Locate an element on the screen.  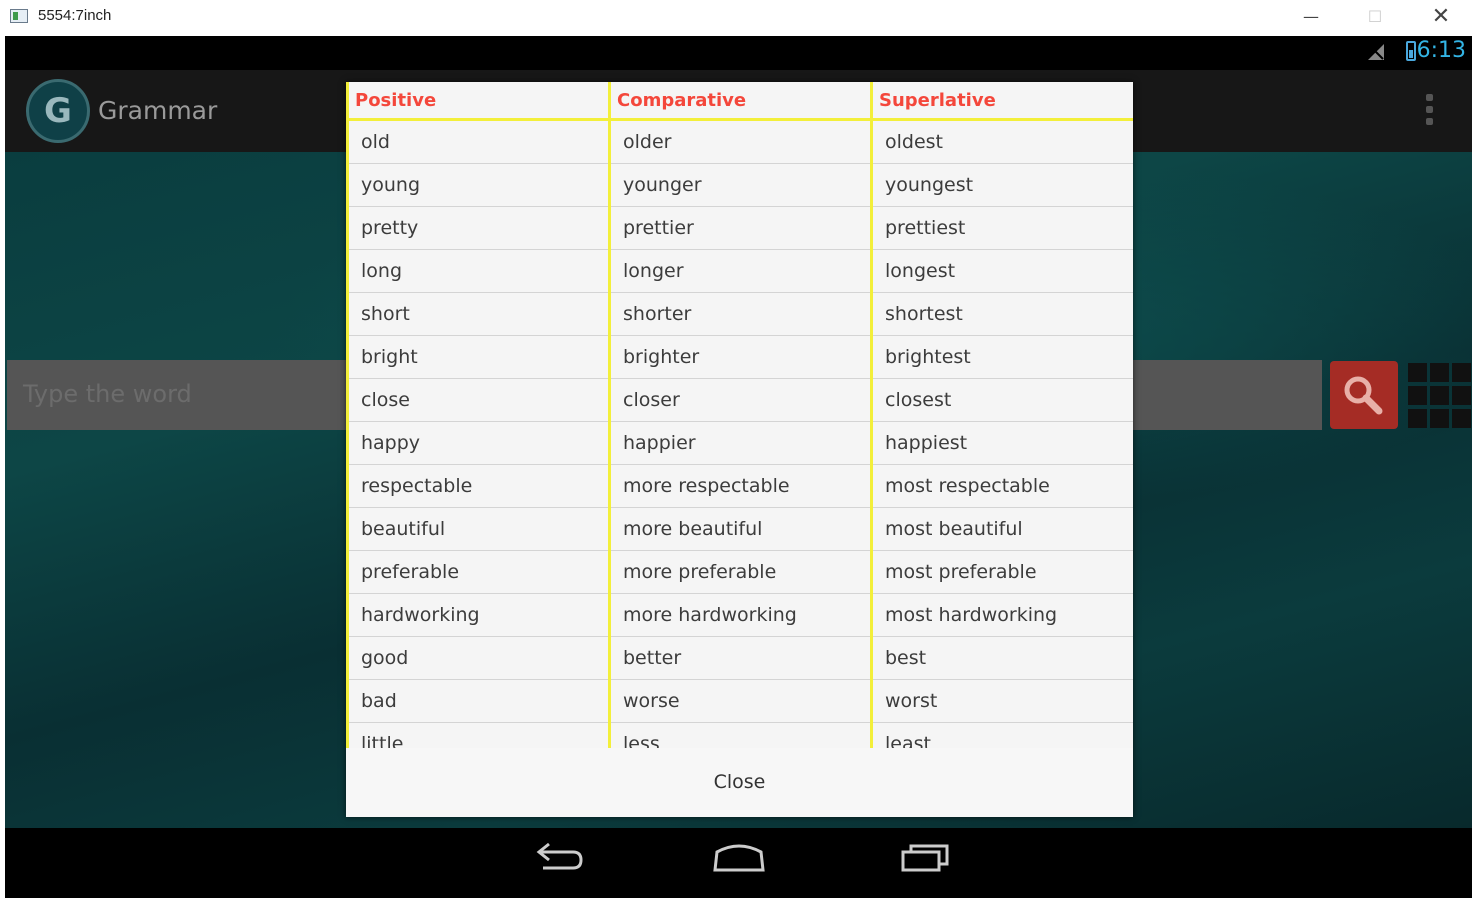
table-row: long longer longest is located at coordinates (739, 271).